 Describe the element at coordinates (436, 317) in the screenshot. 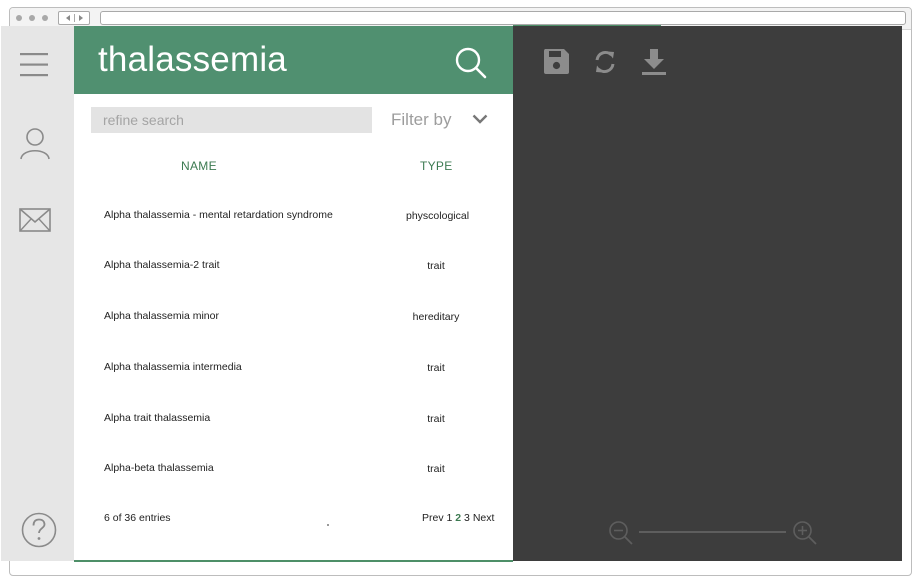

I see `row-type: hereditary` at that location.